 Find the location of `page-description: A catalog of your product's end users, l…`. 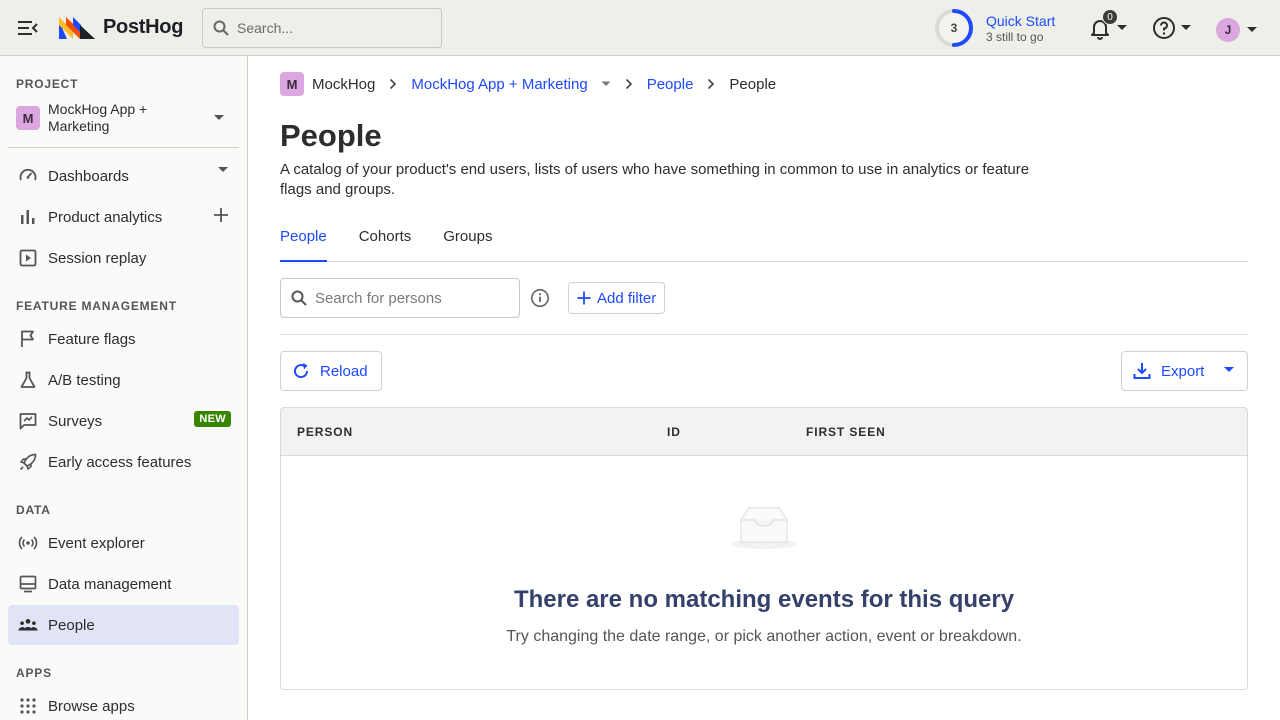

page-description: A catalog of your product's end users, l… is located at coordinates (655, 179).